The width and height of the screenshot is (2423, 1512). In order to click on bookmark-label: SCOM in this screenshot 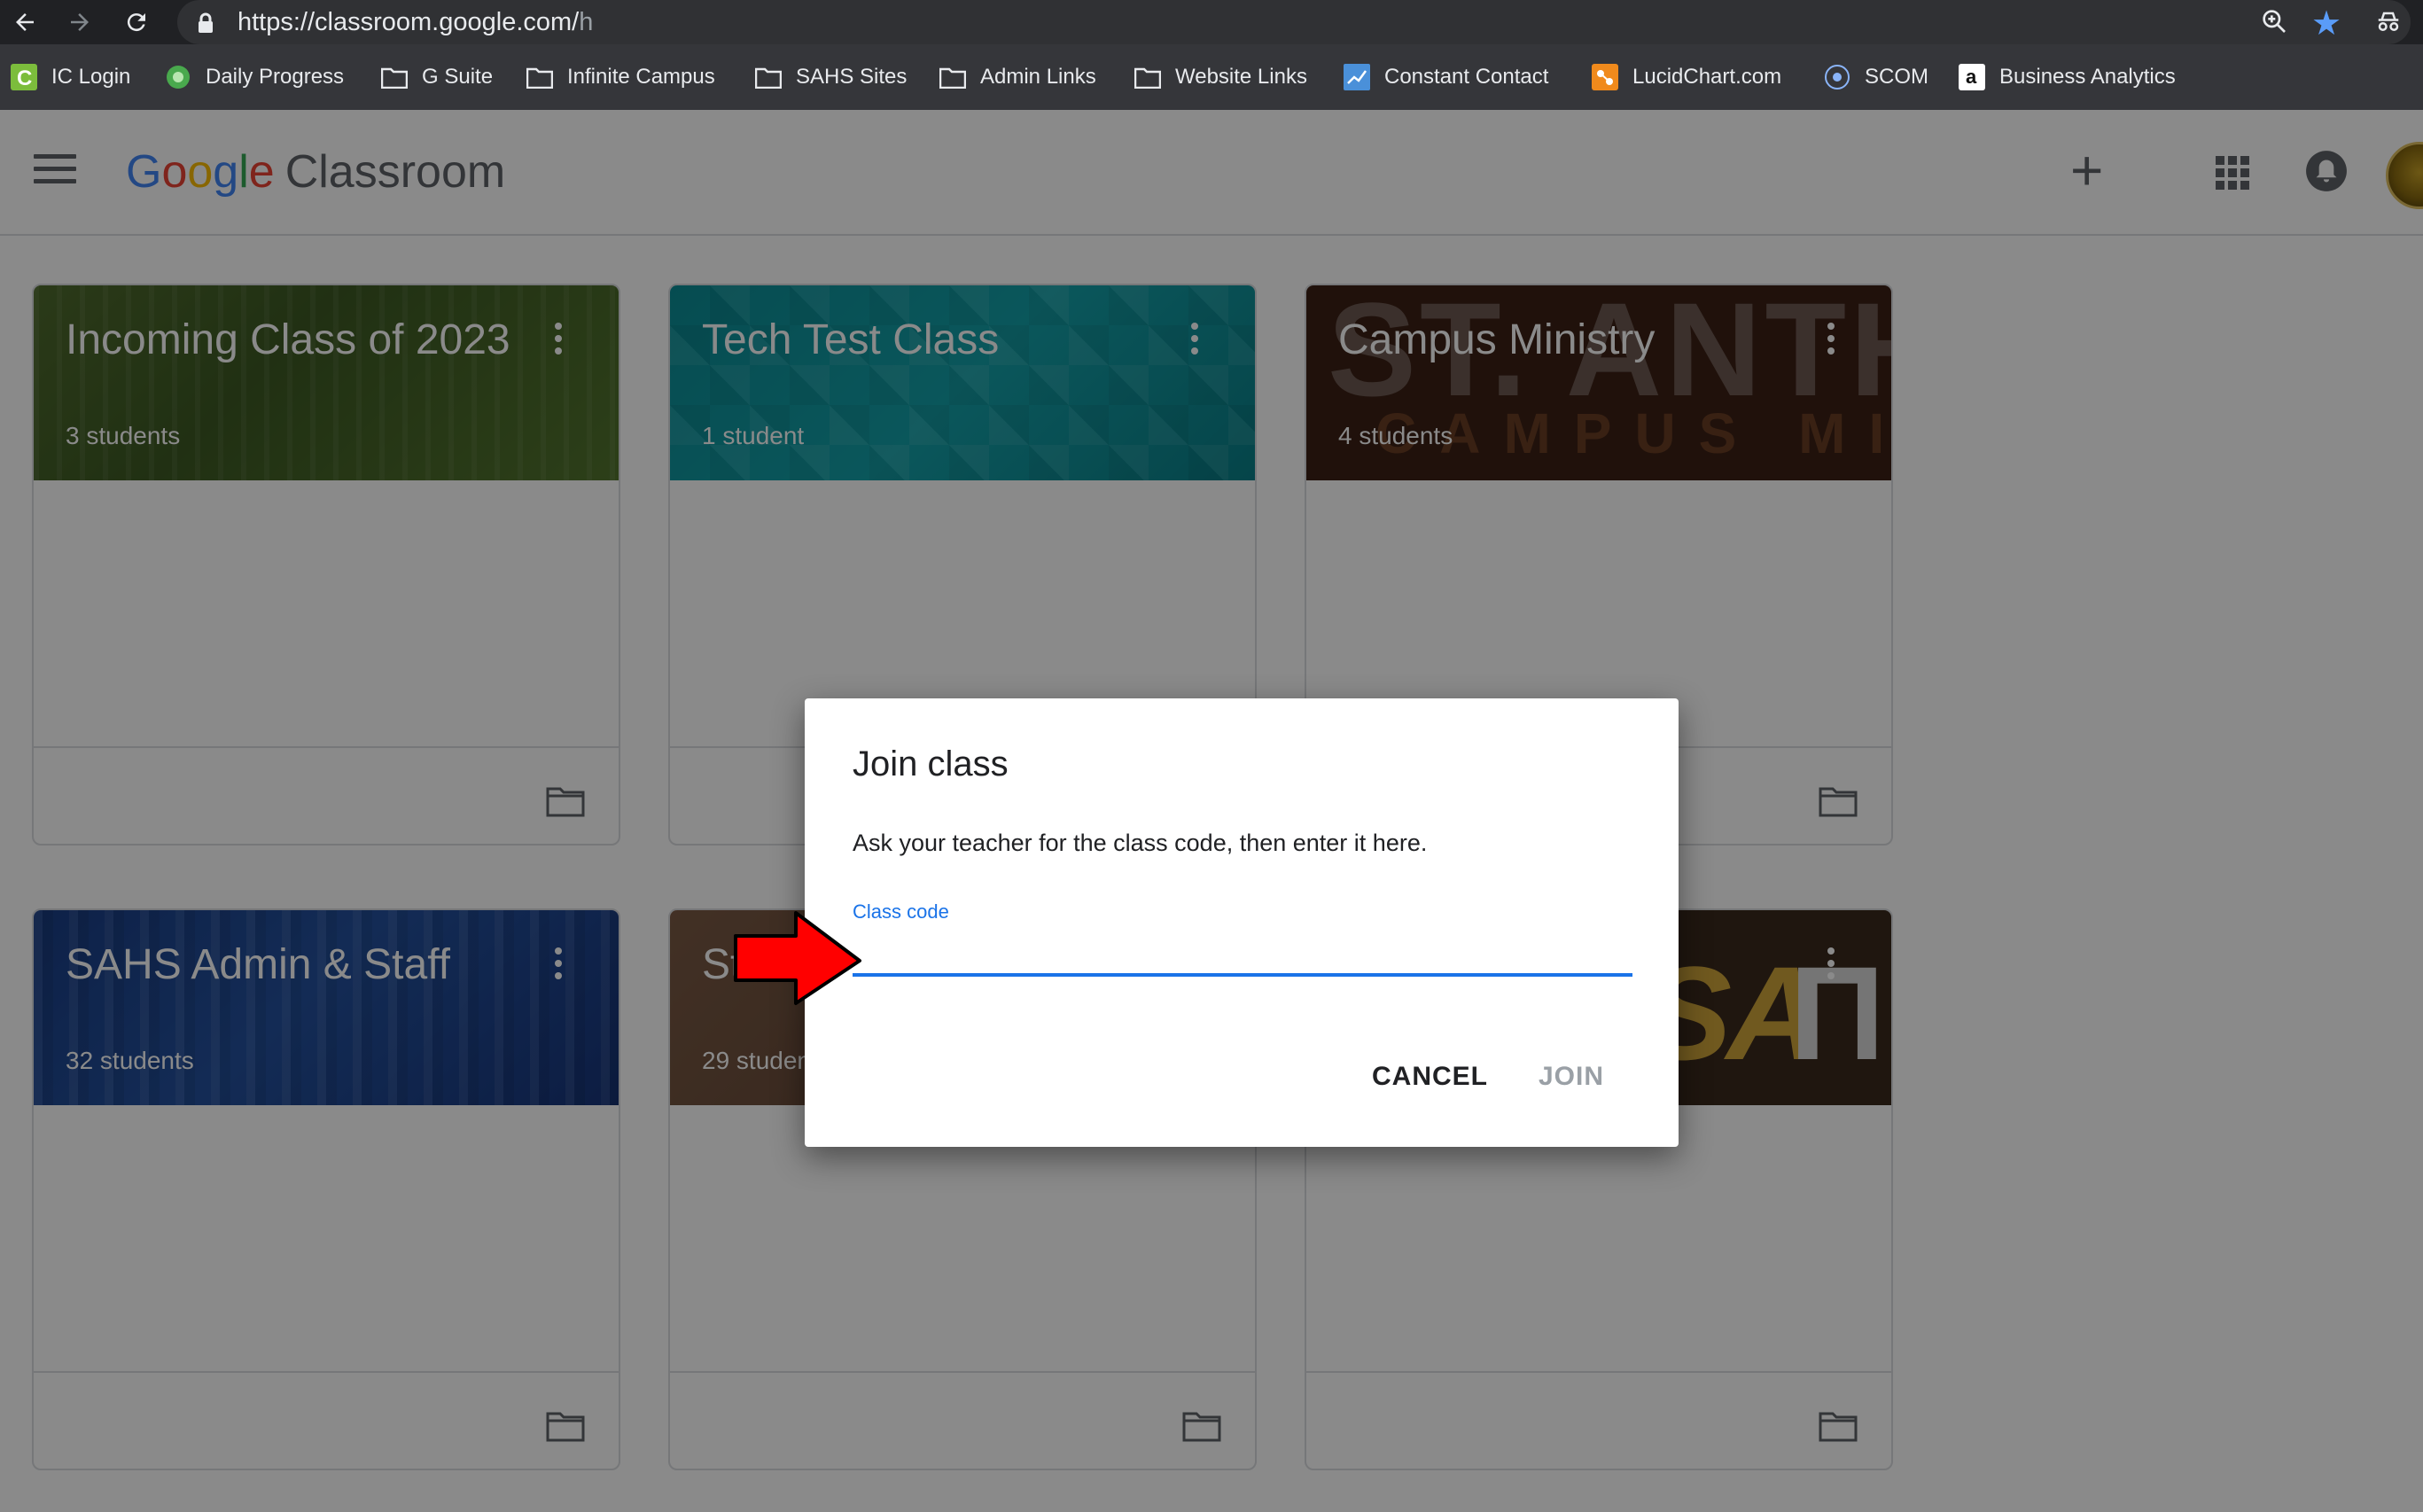, I will do `click(1897, 77)`.